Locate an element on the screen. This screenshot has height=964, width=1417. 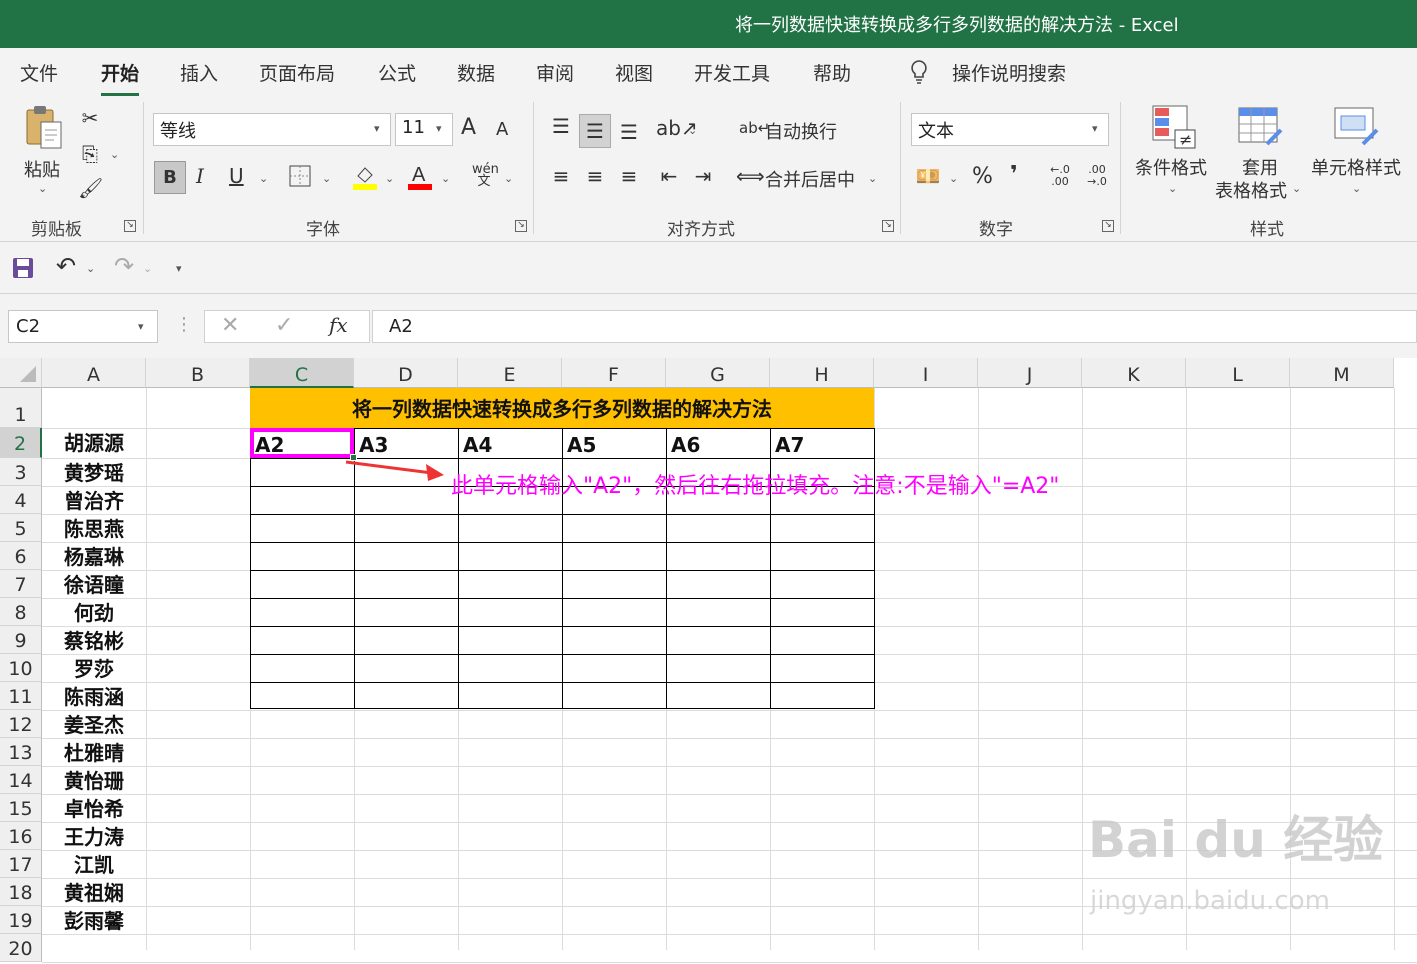
row-header-12: 12 is located at coordinates (21, 724).